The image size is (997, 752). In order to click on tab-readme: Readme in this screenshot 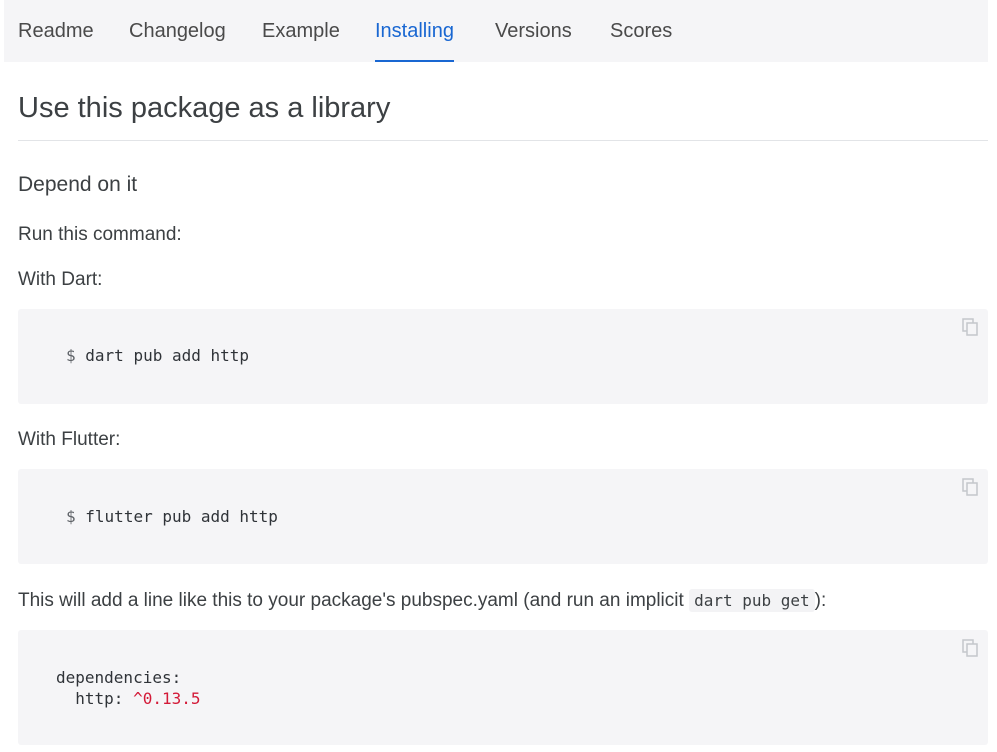, I will do `click(56, 31)`.